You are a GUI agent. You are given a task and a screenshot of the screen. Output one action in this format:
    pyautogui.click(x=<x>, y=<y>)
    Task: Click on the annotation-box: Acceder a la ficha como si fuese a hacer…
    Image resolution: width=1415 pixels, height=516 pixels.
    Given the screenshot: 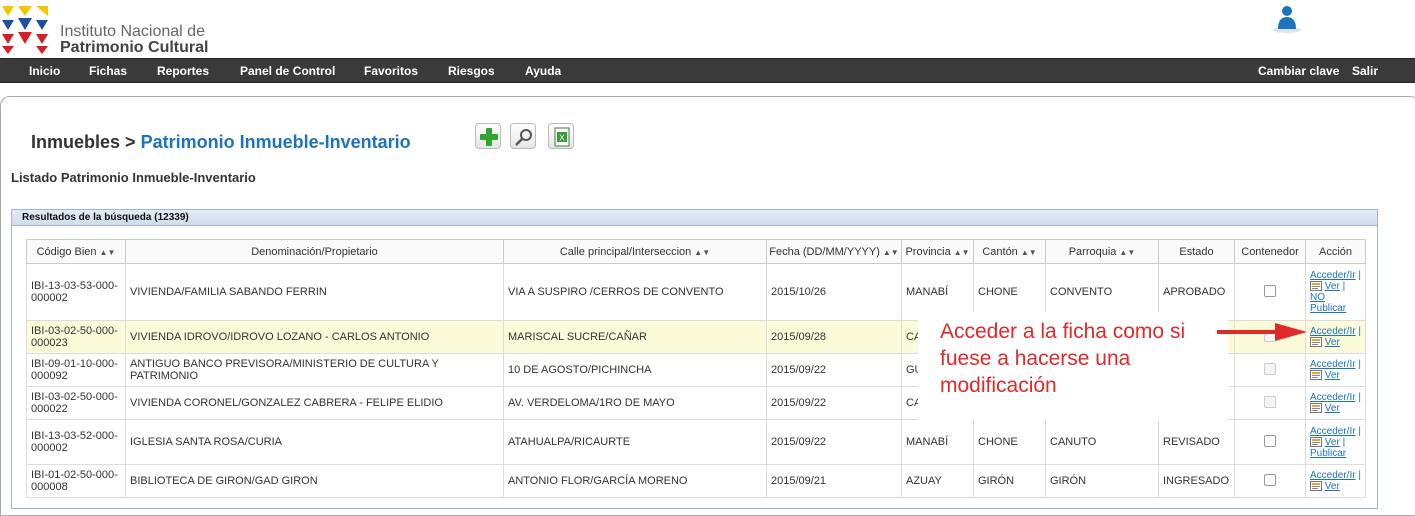 What is the action you would take?
    pyautogui.click(x=1073, y=366)
    